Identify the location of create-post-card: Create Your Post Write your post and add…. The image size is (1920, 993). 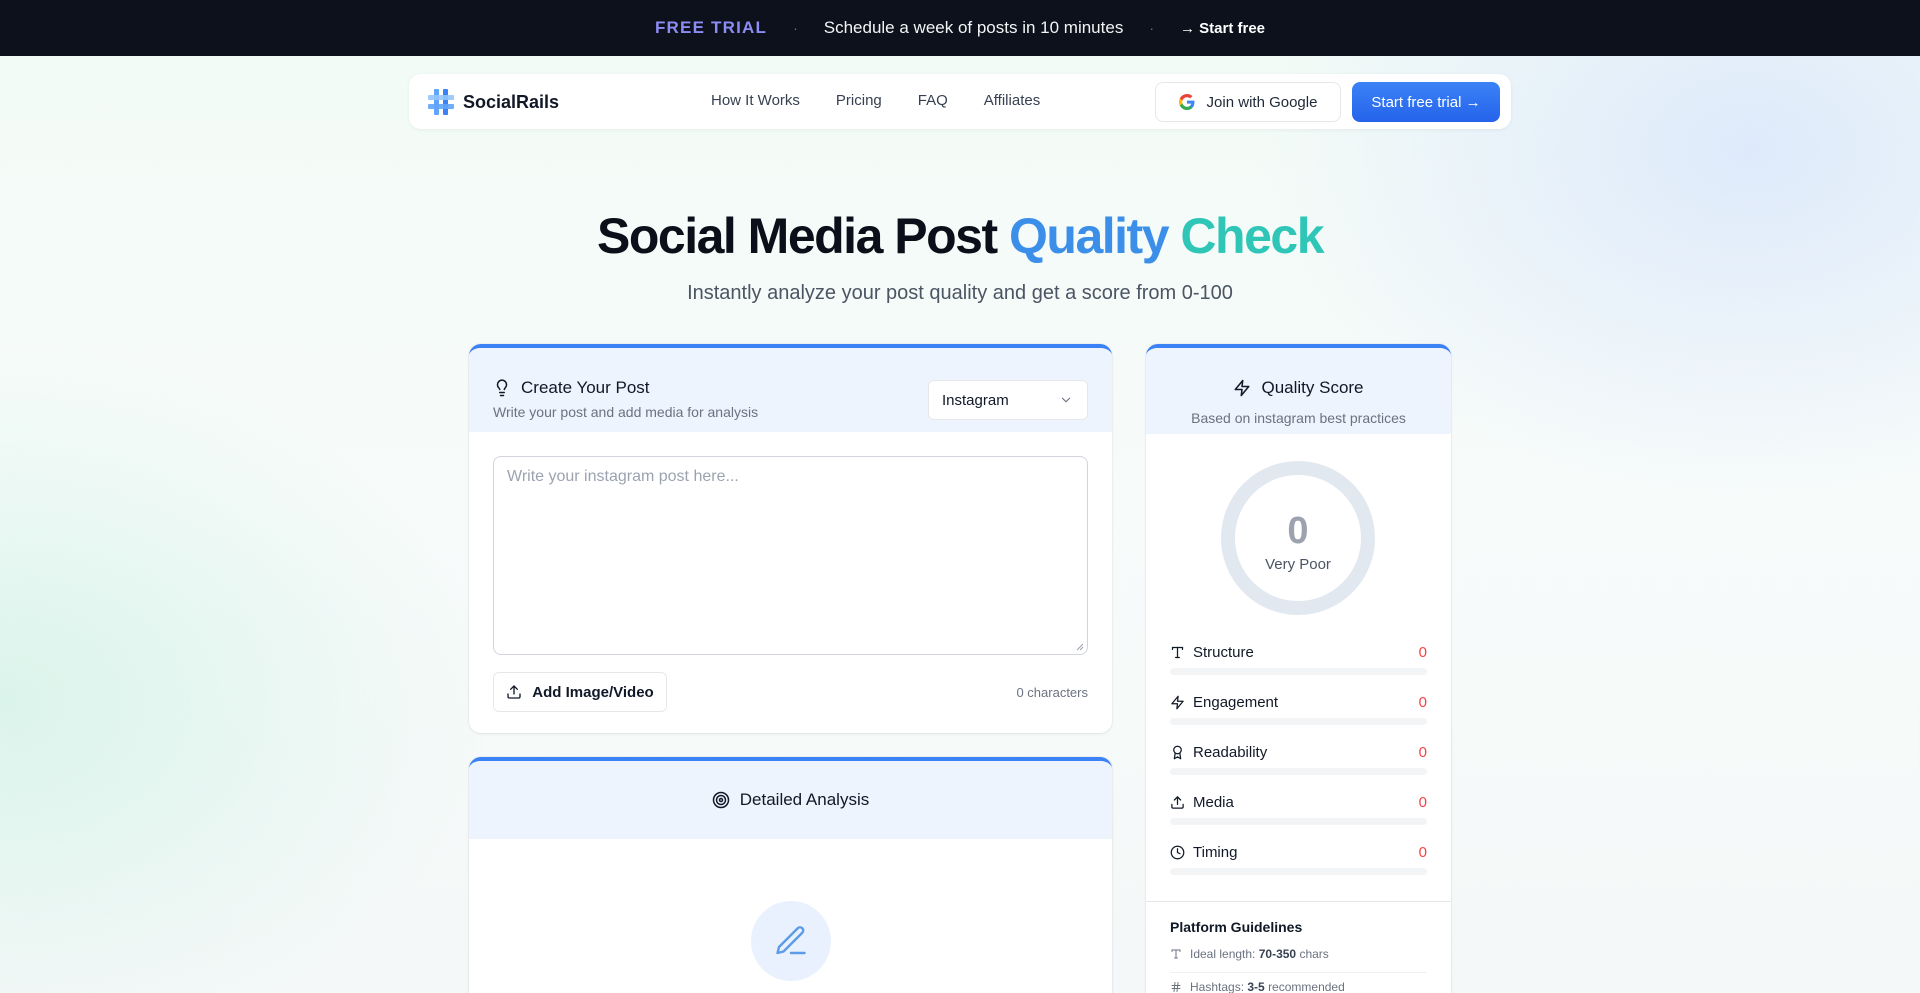
(790, 538).